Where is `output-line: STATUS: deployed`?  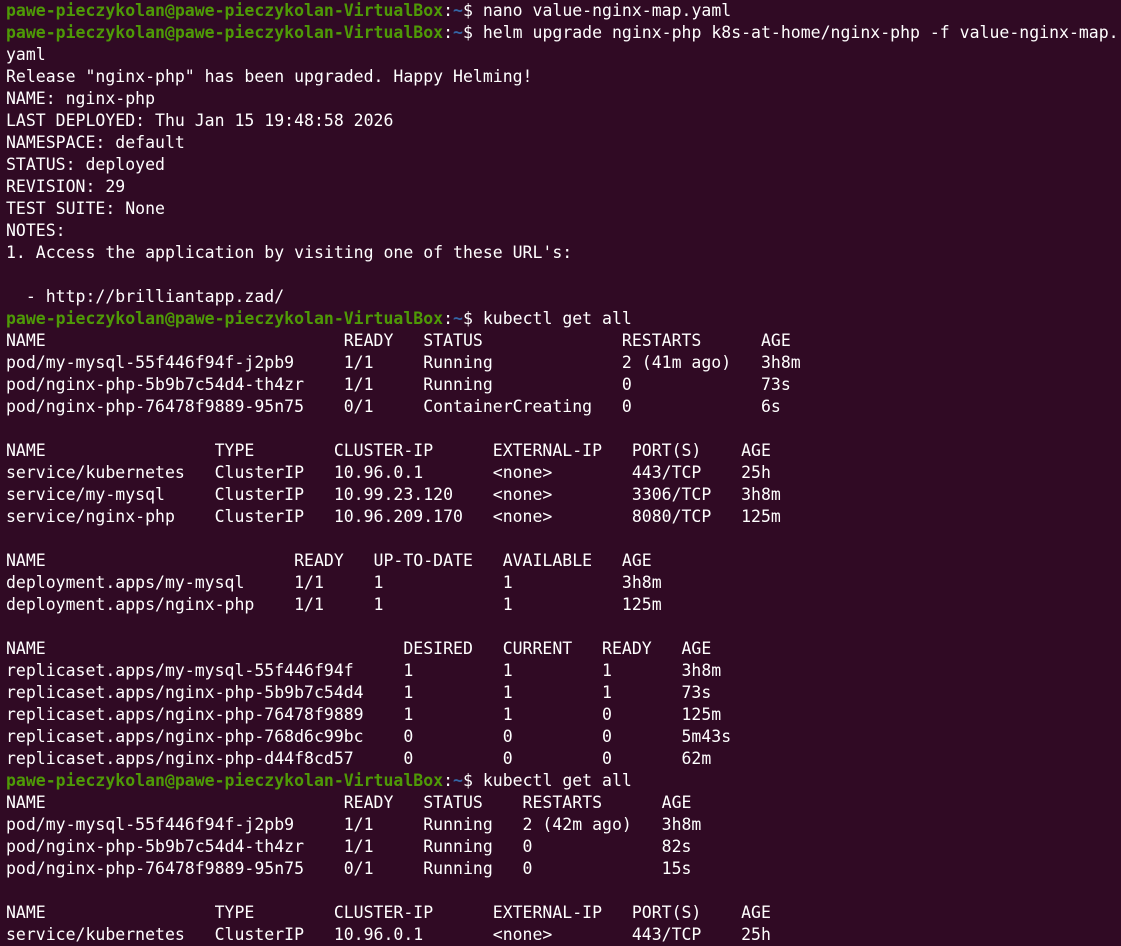
output-line: STATUS: deployed is located at coordinates (85, 164).